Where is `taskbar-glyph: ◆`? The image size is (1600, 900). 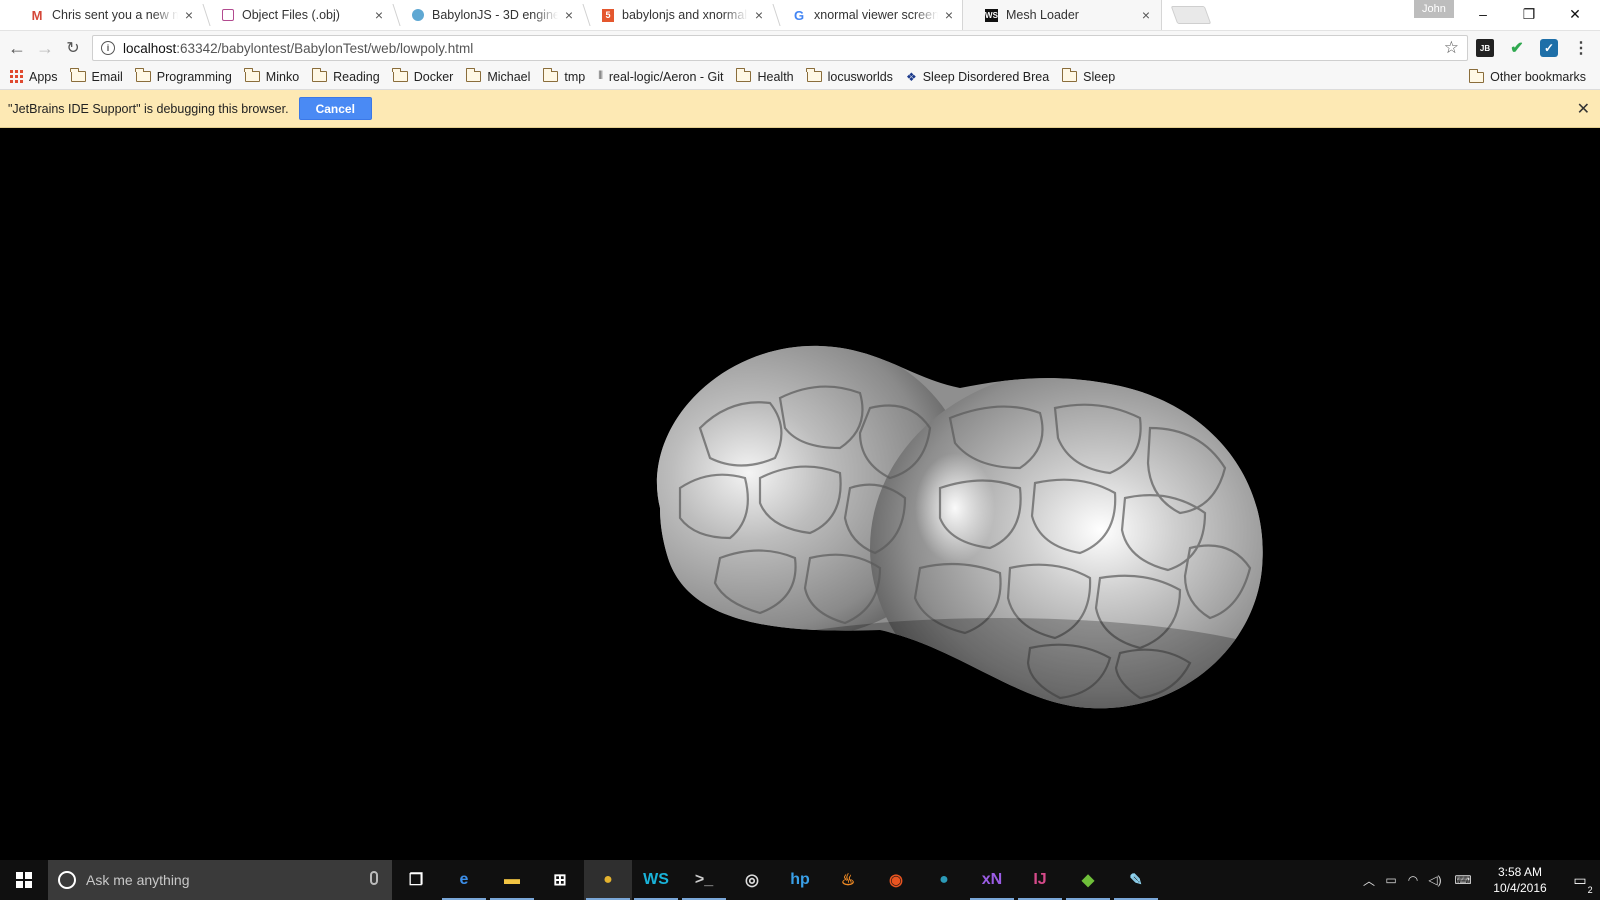
taskbar-glyph: ◆ is located at coordinates (1088, 880).